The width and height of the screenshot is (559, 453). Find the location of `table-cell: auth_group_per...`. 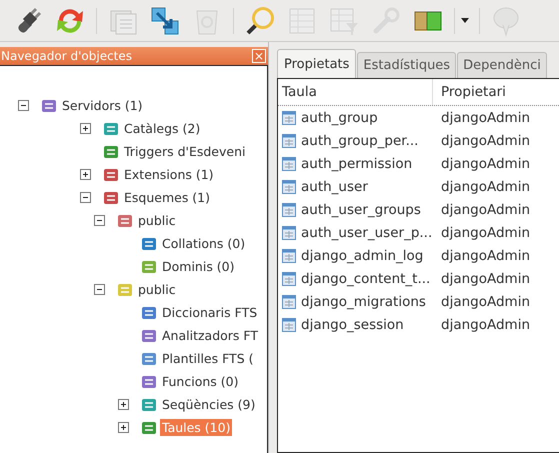

table-cell: auth_group_per... is located at coordinates (359, 140).